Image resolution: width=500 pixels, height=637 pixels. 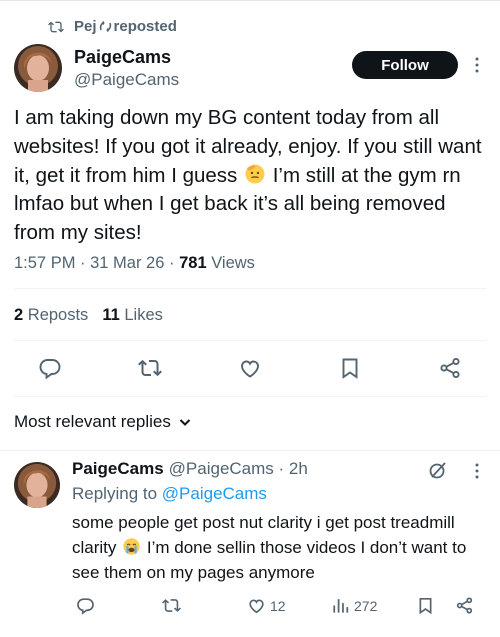 What do you see at coordinates (122, 57) in the screenshot?
I see `author-name: PaigeCams` at bounding box center [122, 57].